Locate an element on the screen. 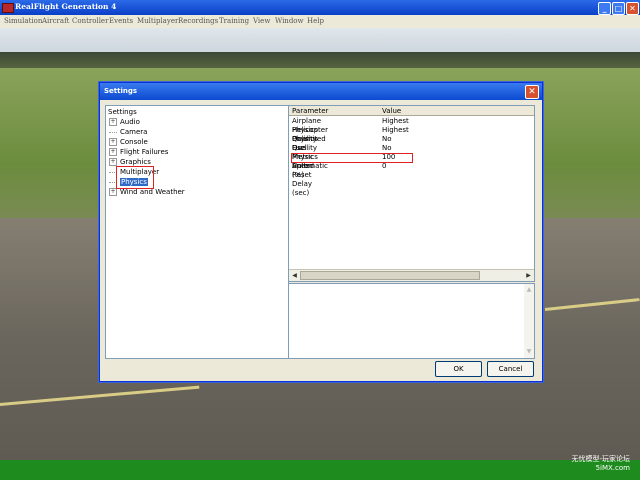 Image resolution: width=640 pixels, height=480 pixels. scroll-down-icon: ▼ is located at coordinates (529, 352).